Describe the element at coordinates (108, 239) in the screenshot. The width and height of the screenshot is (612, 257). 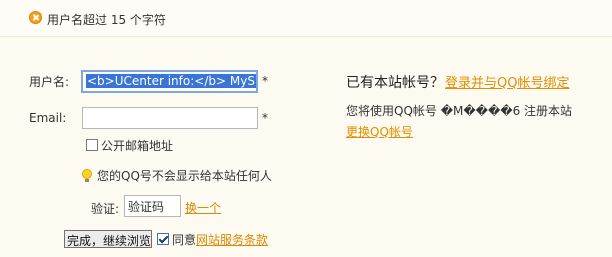
I see `submit-button: 完成，继续浏览` at that location.